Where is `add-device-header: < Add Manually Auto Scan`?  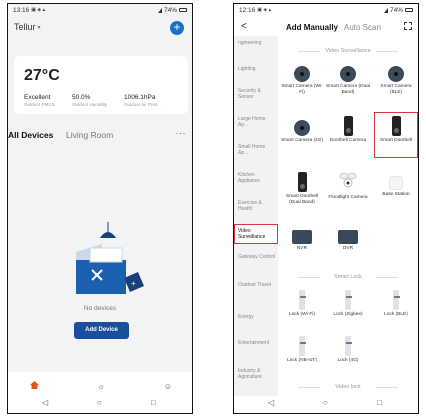 add-device-header: < Add Manually Auto Scan is located at coordinates (326, 27).